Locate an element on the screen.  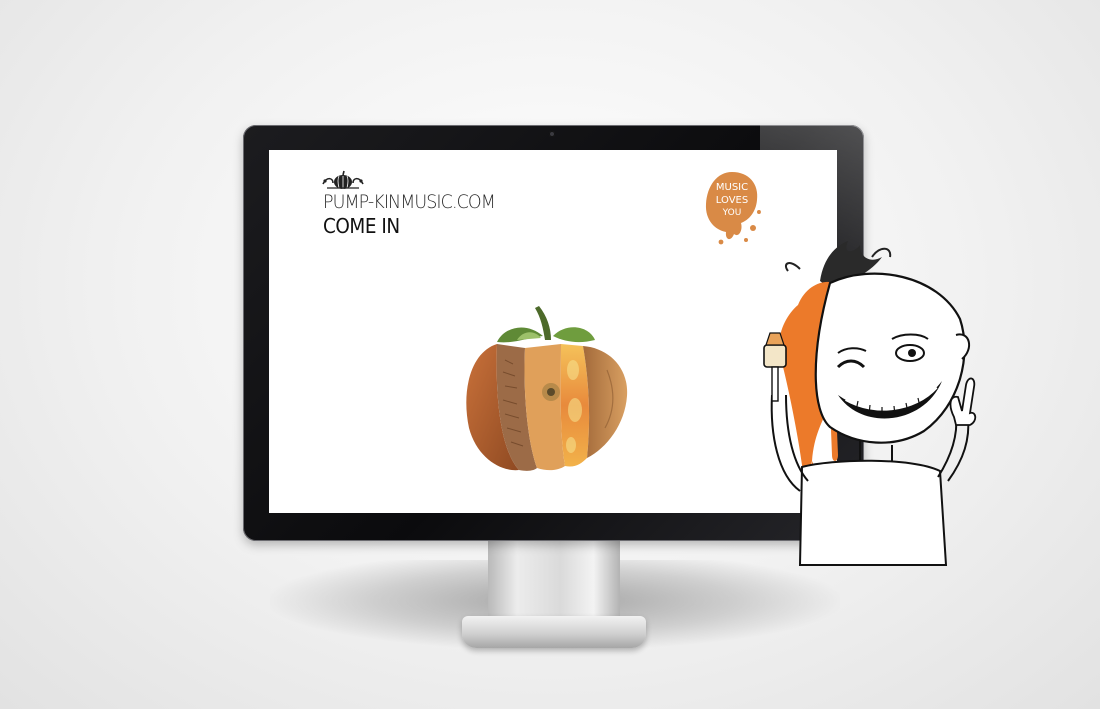
come-in-link: COME IN is located at coordinates (361, 226).